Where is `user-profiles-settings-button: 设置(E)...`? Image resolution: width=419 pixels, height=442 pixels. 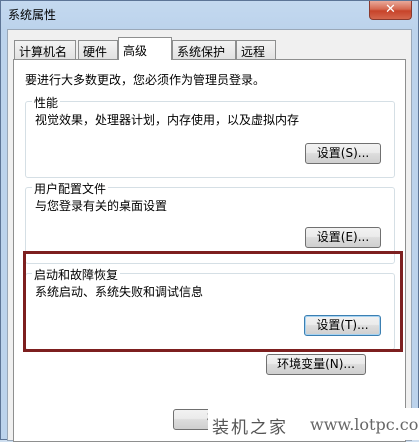
user-profiles-settings-button: 设置(E)... is located at coordinates (343, 237).